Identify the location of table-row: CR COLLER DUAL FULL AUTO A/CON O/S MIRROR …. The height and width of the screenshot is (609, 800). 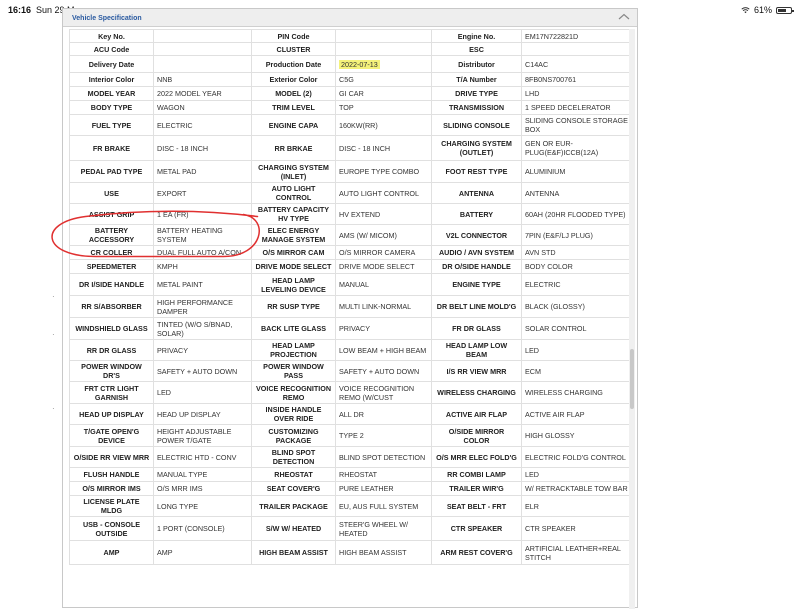
(350, 252).